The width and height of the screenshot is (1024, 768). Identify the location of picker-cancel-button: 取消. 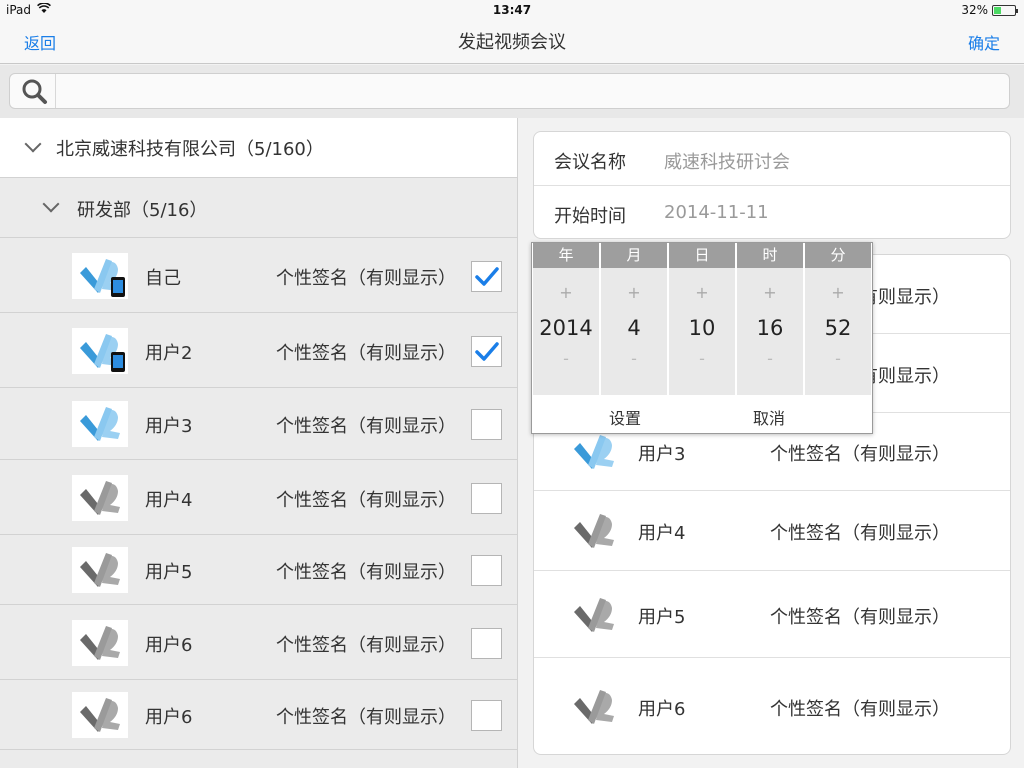
(769, 417).